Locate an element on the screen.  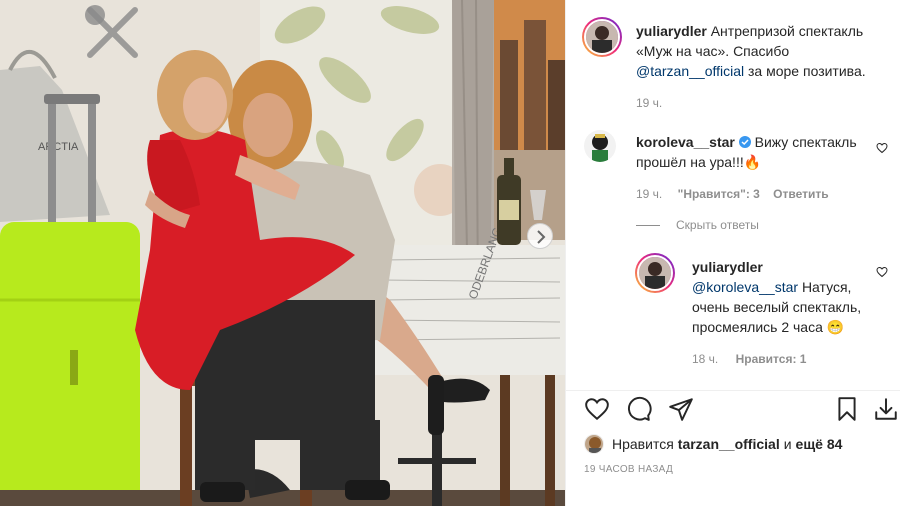
commenter-avatar is located at coordinates (600, 146).